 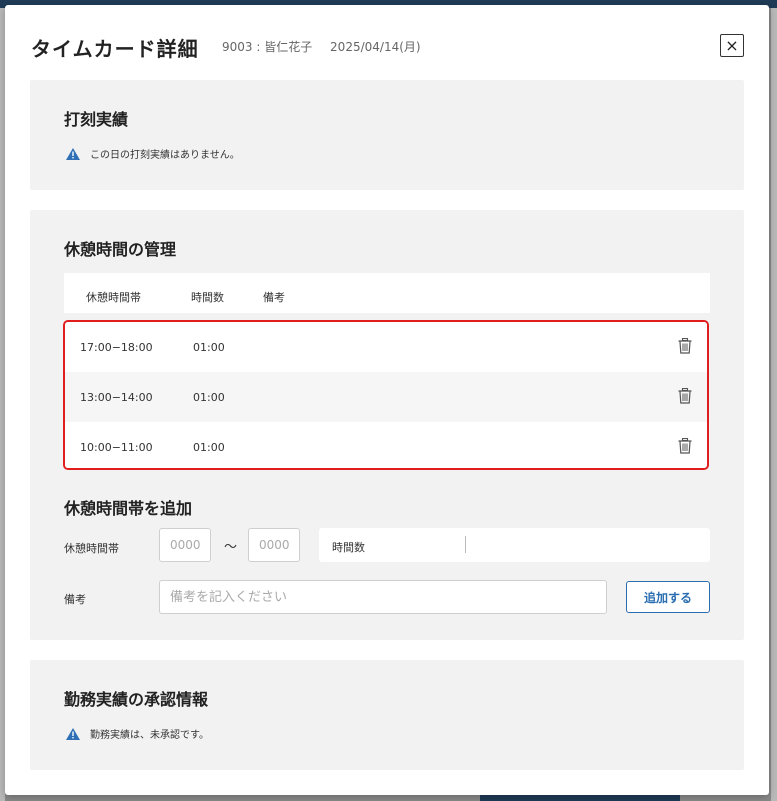 What do you see at coordinates (120, 249) in the screenshot?
I see `break-section-title: 休憩時間の管理` at bounding box center [120, 249].